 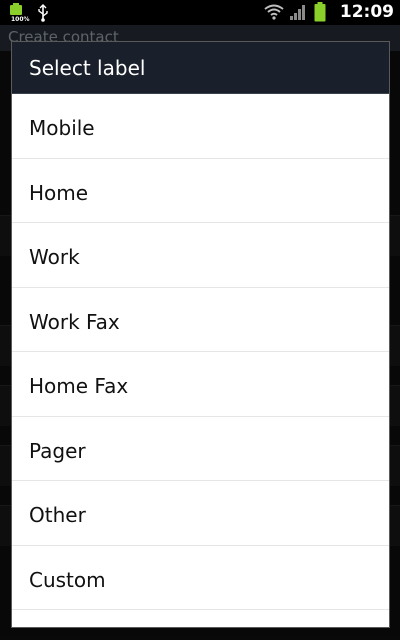 I want to click on option-label: Work Fax, so click(x=74, y=321).